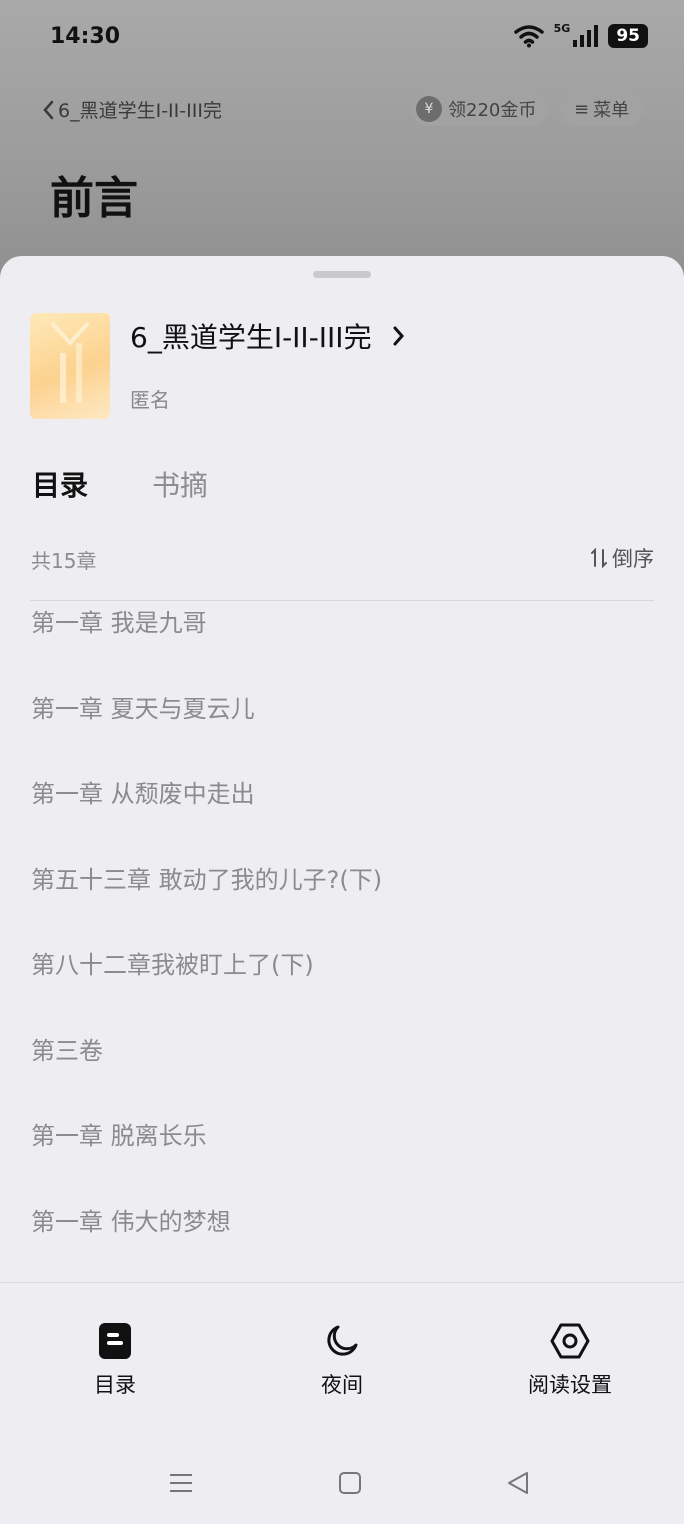  Describe the element at coordinates (48, 109) in the screenshot. I see `chevron-left-icon` at that location.